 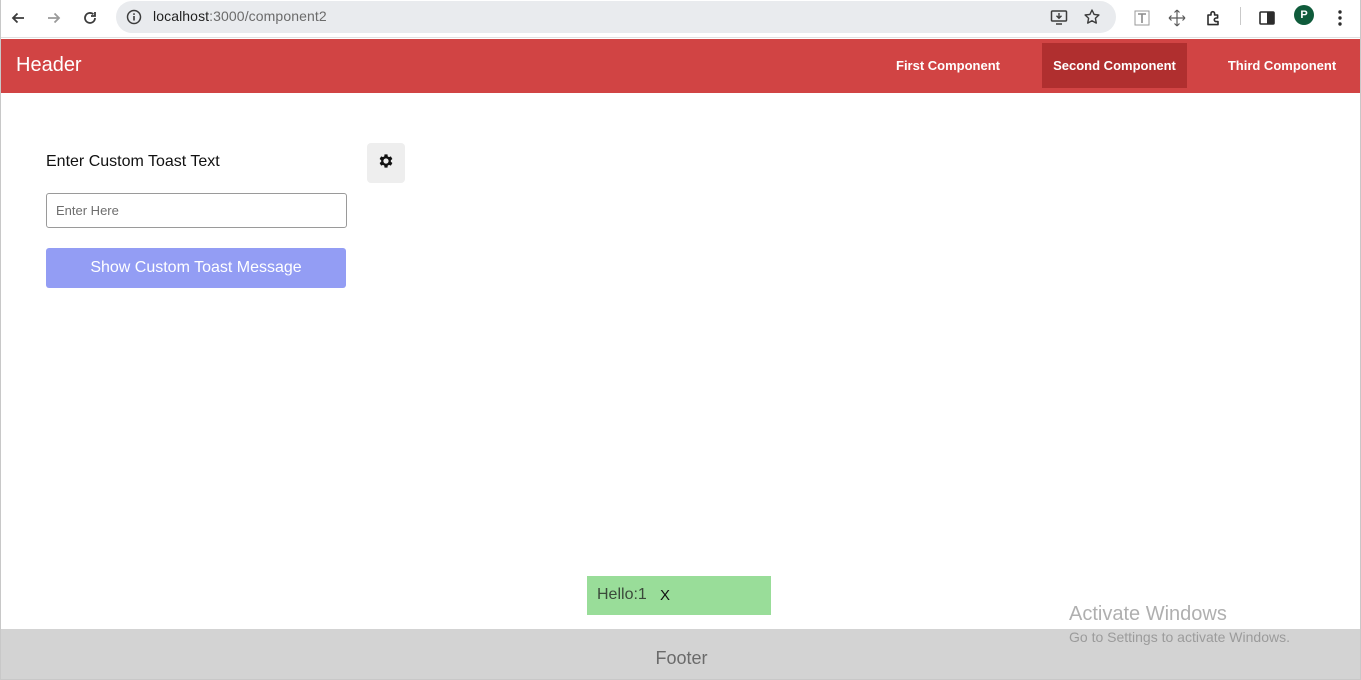 I want to click on gear-icon, so click(x=386, y=163).